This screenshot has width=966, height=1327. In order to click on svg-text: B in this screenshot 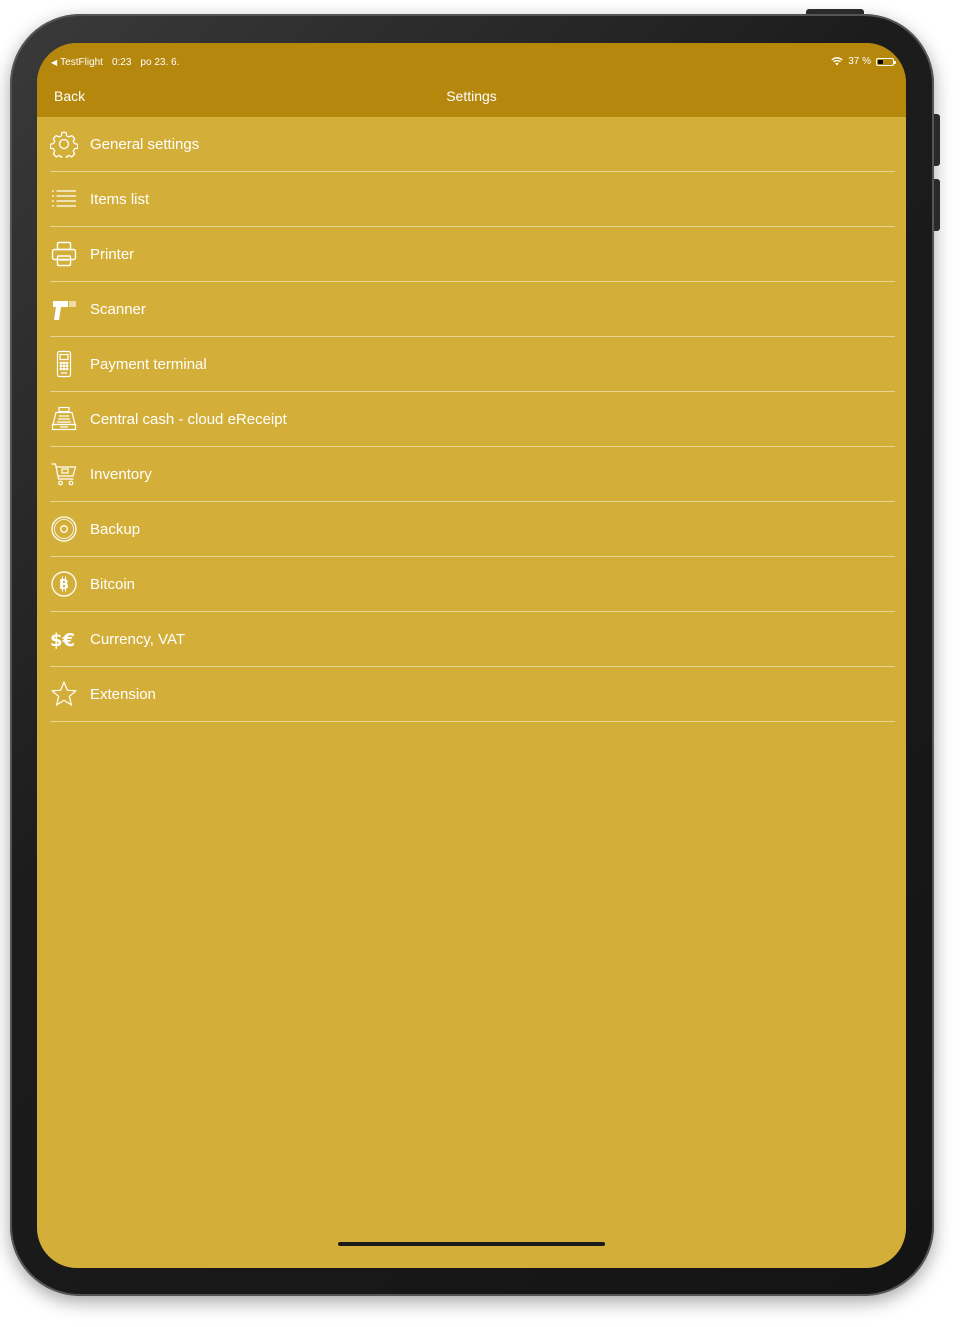, I will do `click(64, 585)`.